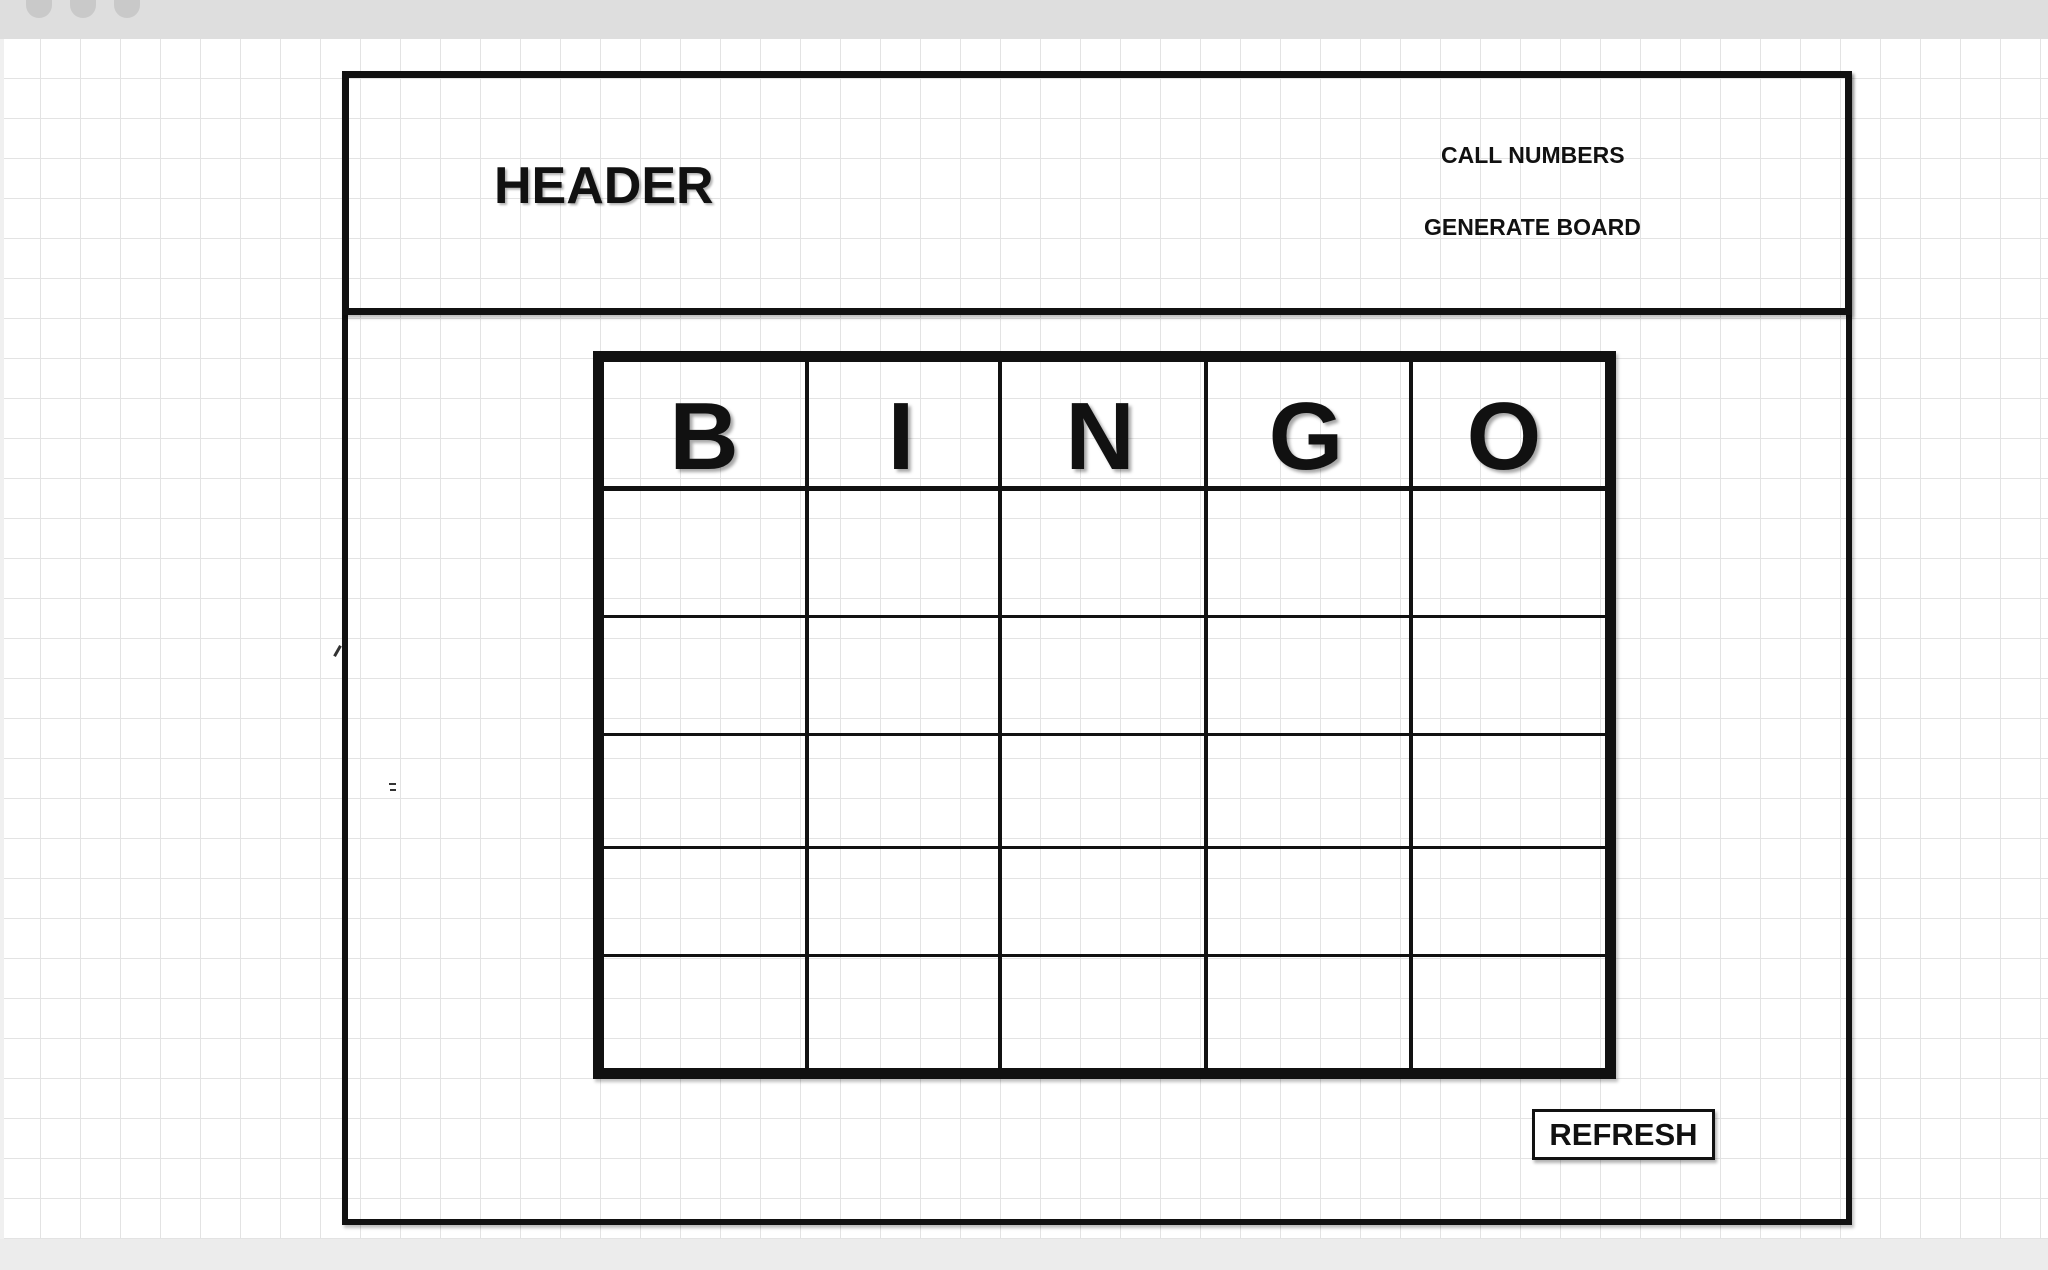 The image size is (2048, 1270). Describe the element at coordinates (39, 9) in the screenshot. I see `window-close-dot` at that location.